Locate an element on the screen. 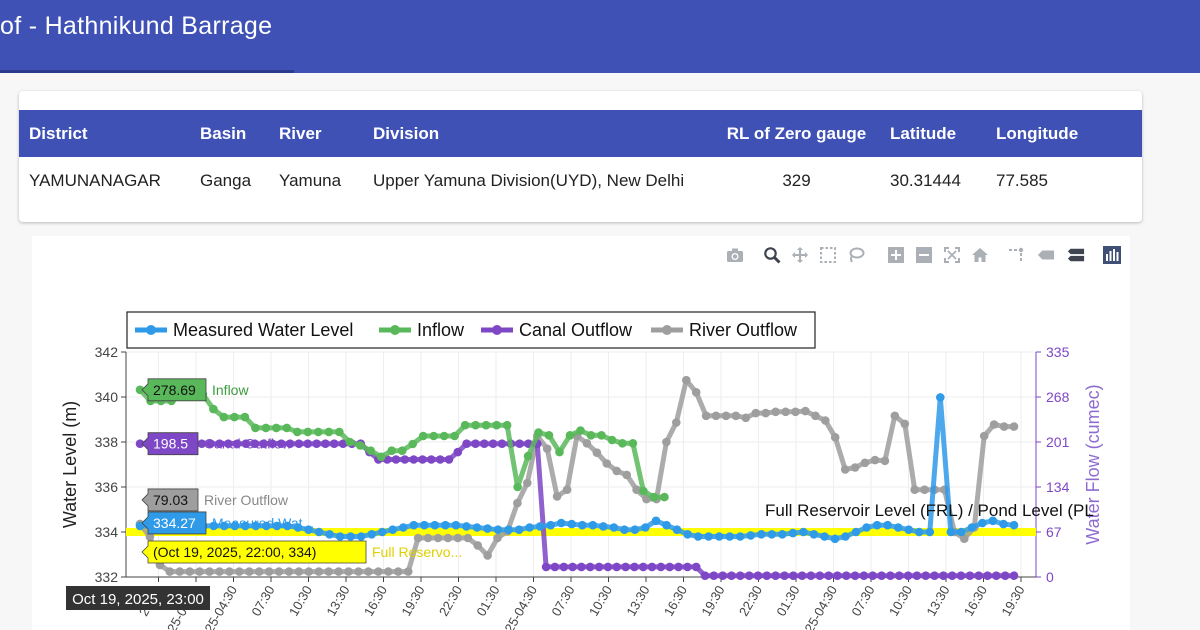  y2-tick-label: 335 is located at coordinates (1058, 352).